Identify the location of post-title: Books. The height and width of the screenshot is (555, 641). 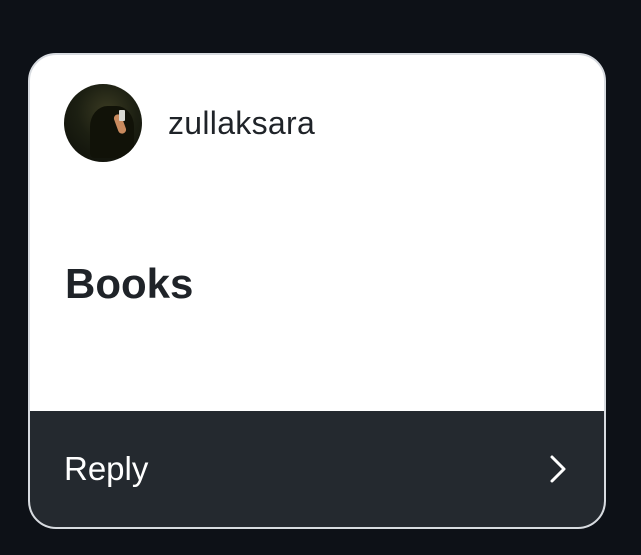
(129, 283).